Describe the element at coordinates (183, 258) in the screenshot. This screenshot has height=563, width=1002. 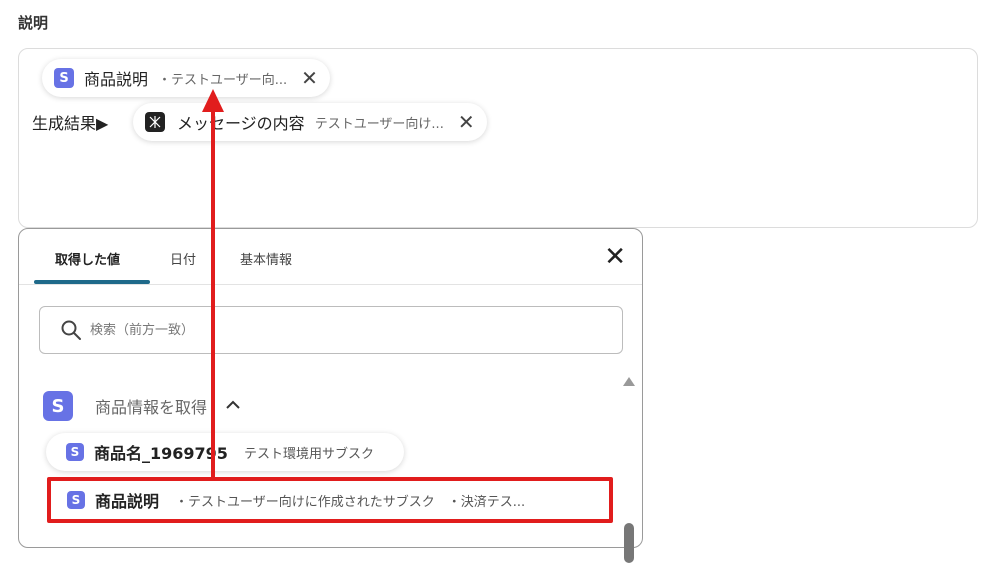
I see `tab-date: 日付` at that location.